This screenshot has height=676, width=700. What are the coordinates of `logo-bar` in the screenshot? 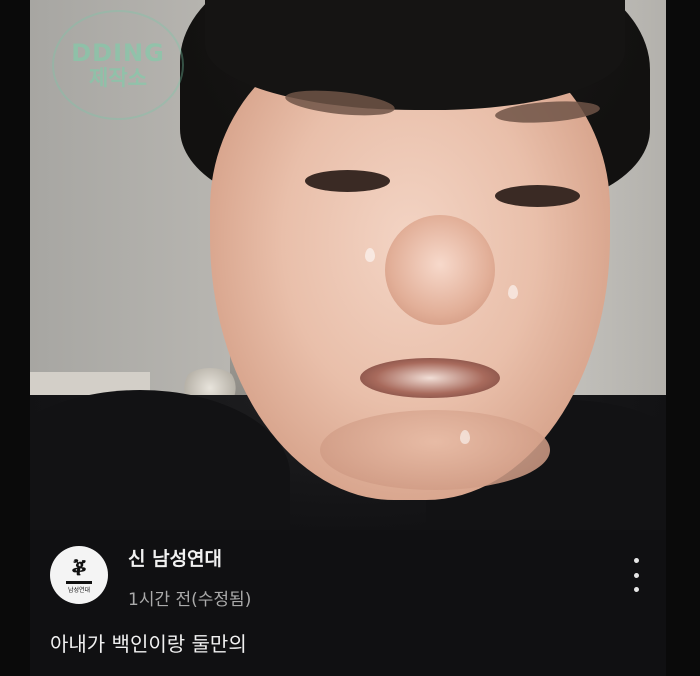 It's located at (79, 582).